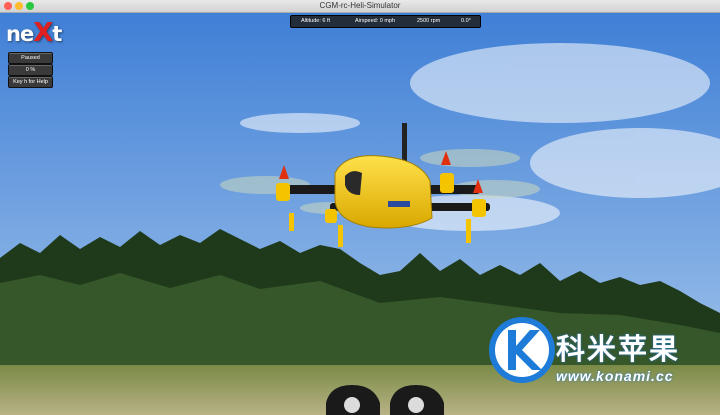 The image size is (720, 415). Describe the element at coordinates (30, 70) in the screenshot. I see `throttle-percent-button: 0 %` at that location.